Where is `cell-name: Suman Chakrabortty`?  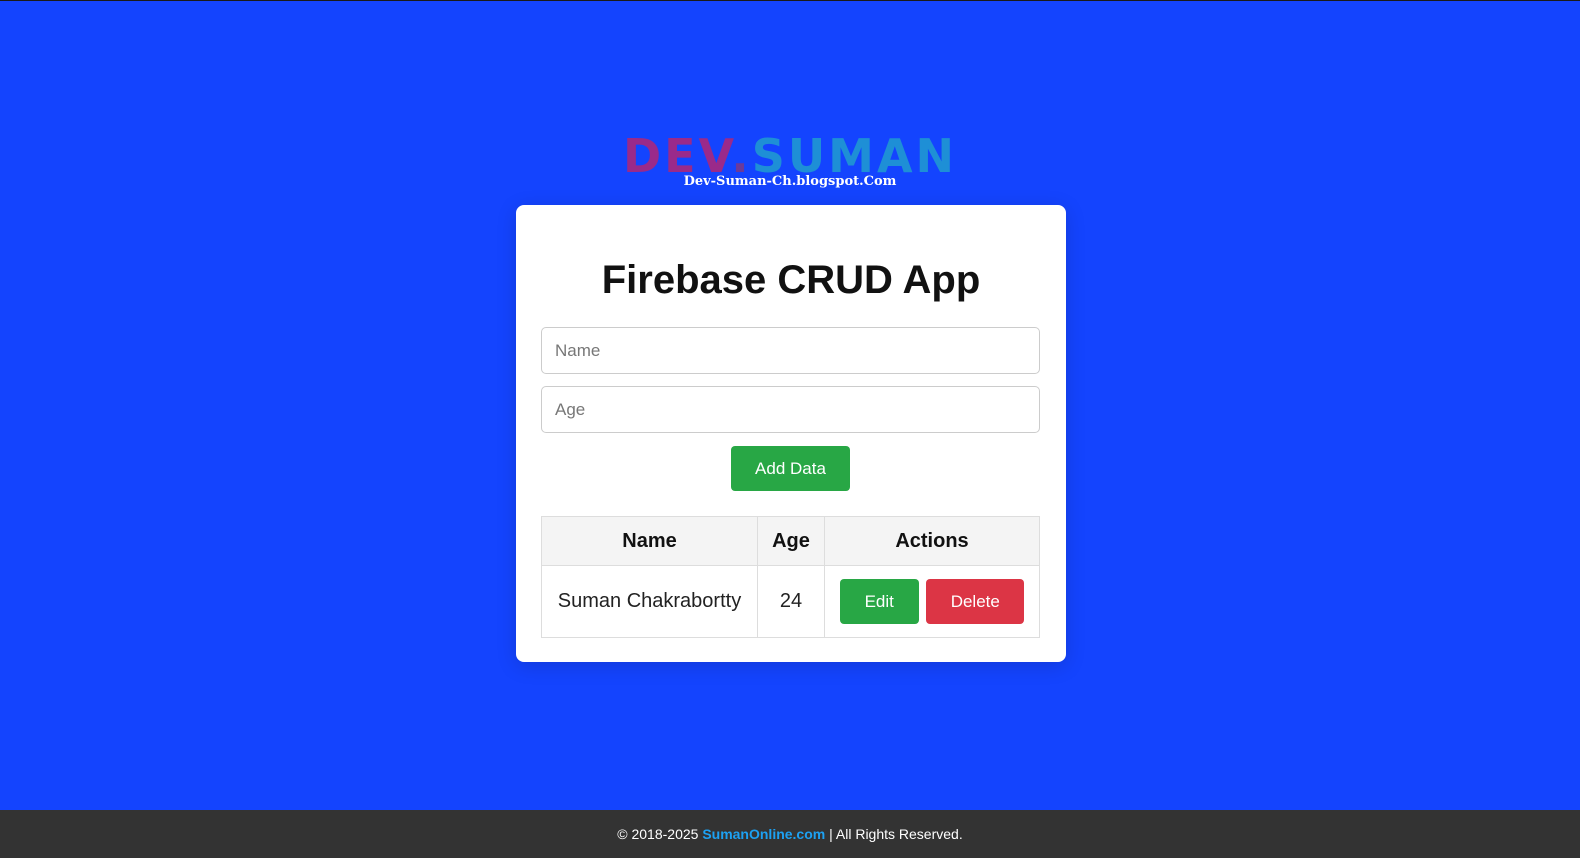 cell-name: Suman Chakrabortty is located at coordinates (649, 601).